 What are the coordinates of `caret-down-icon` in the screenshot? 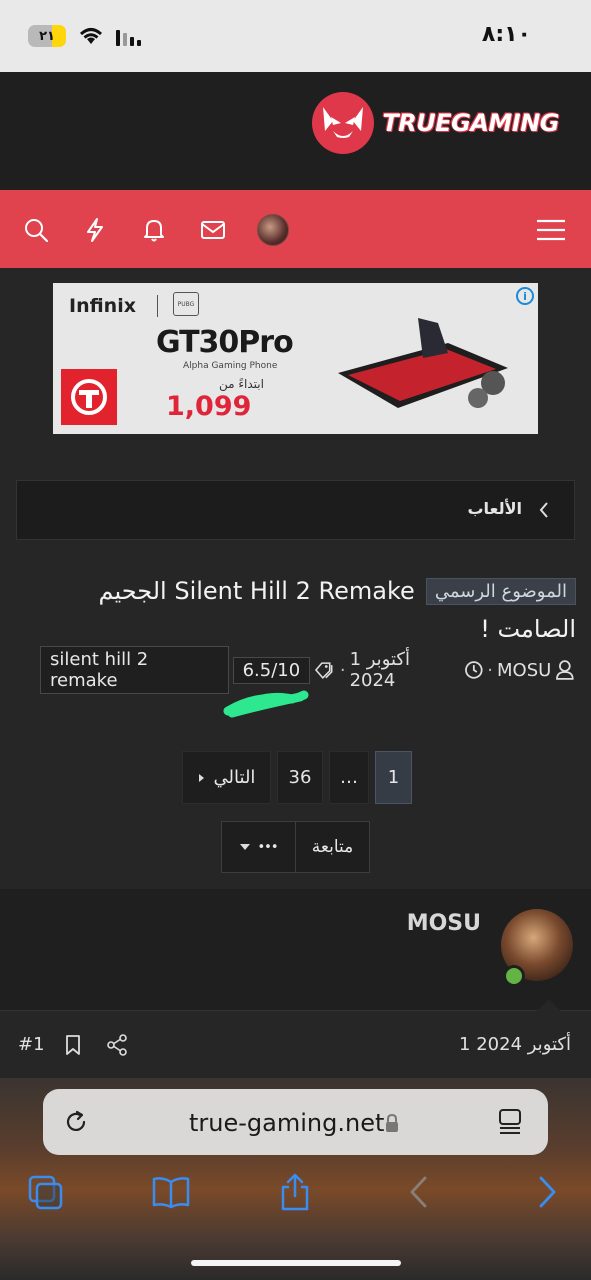 It's located at (245, 847).